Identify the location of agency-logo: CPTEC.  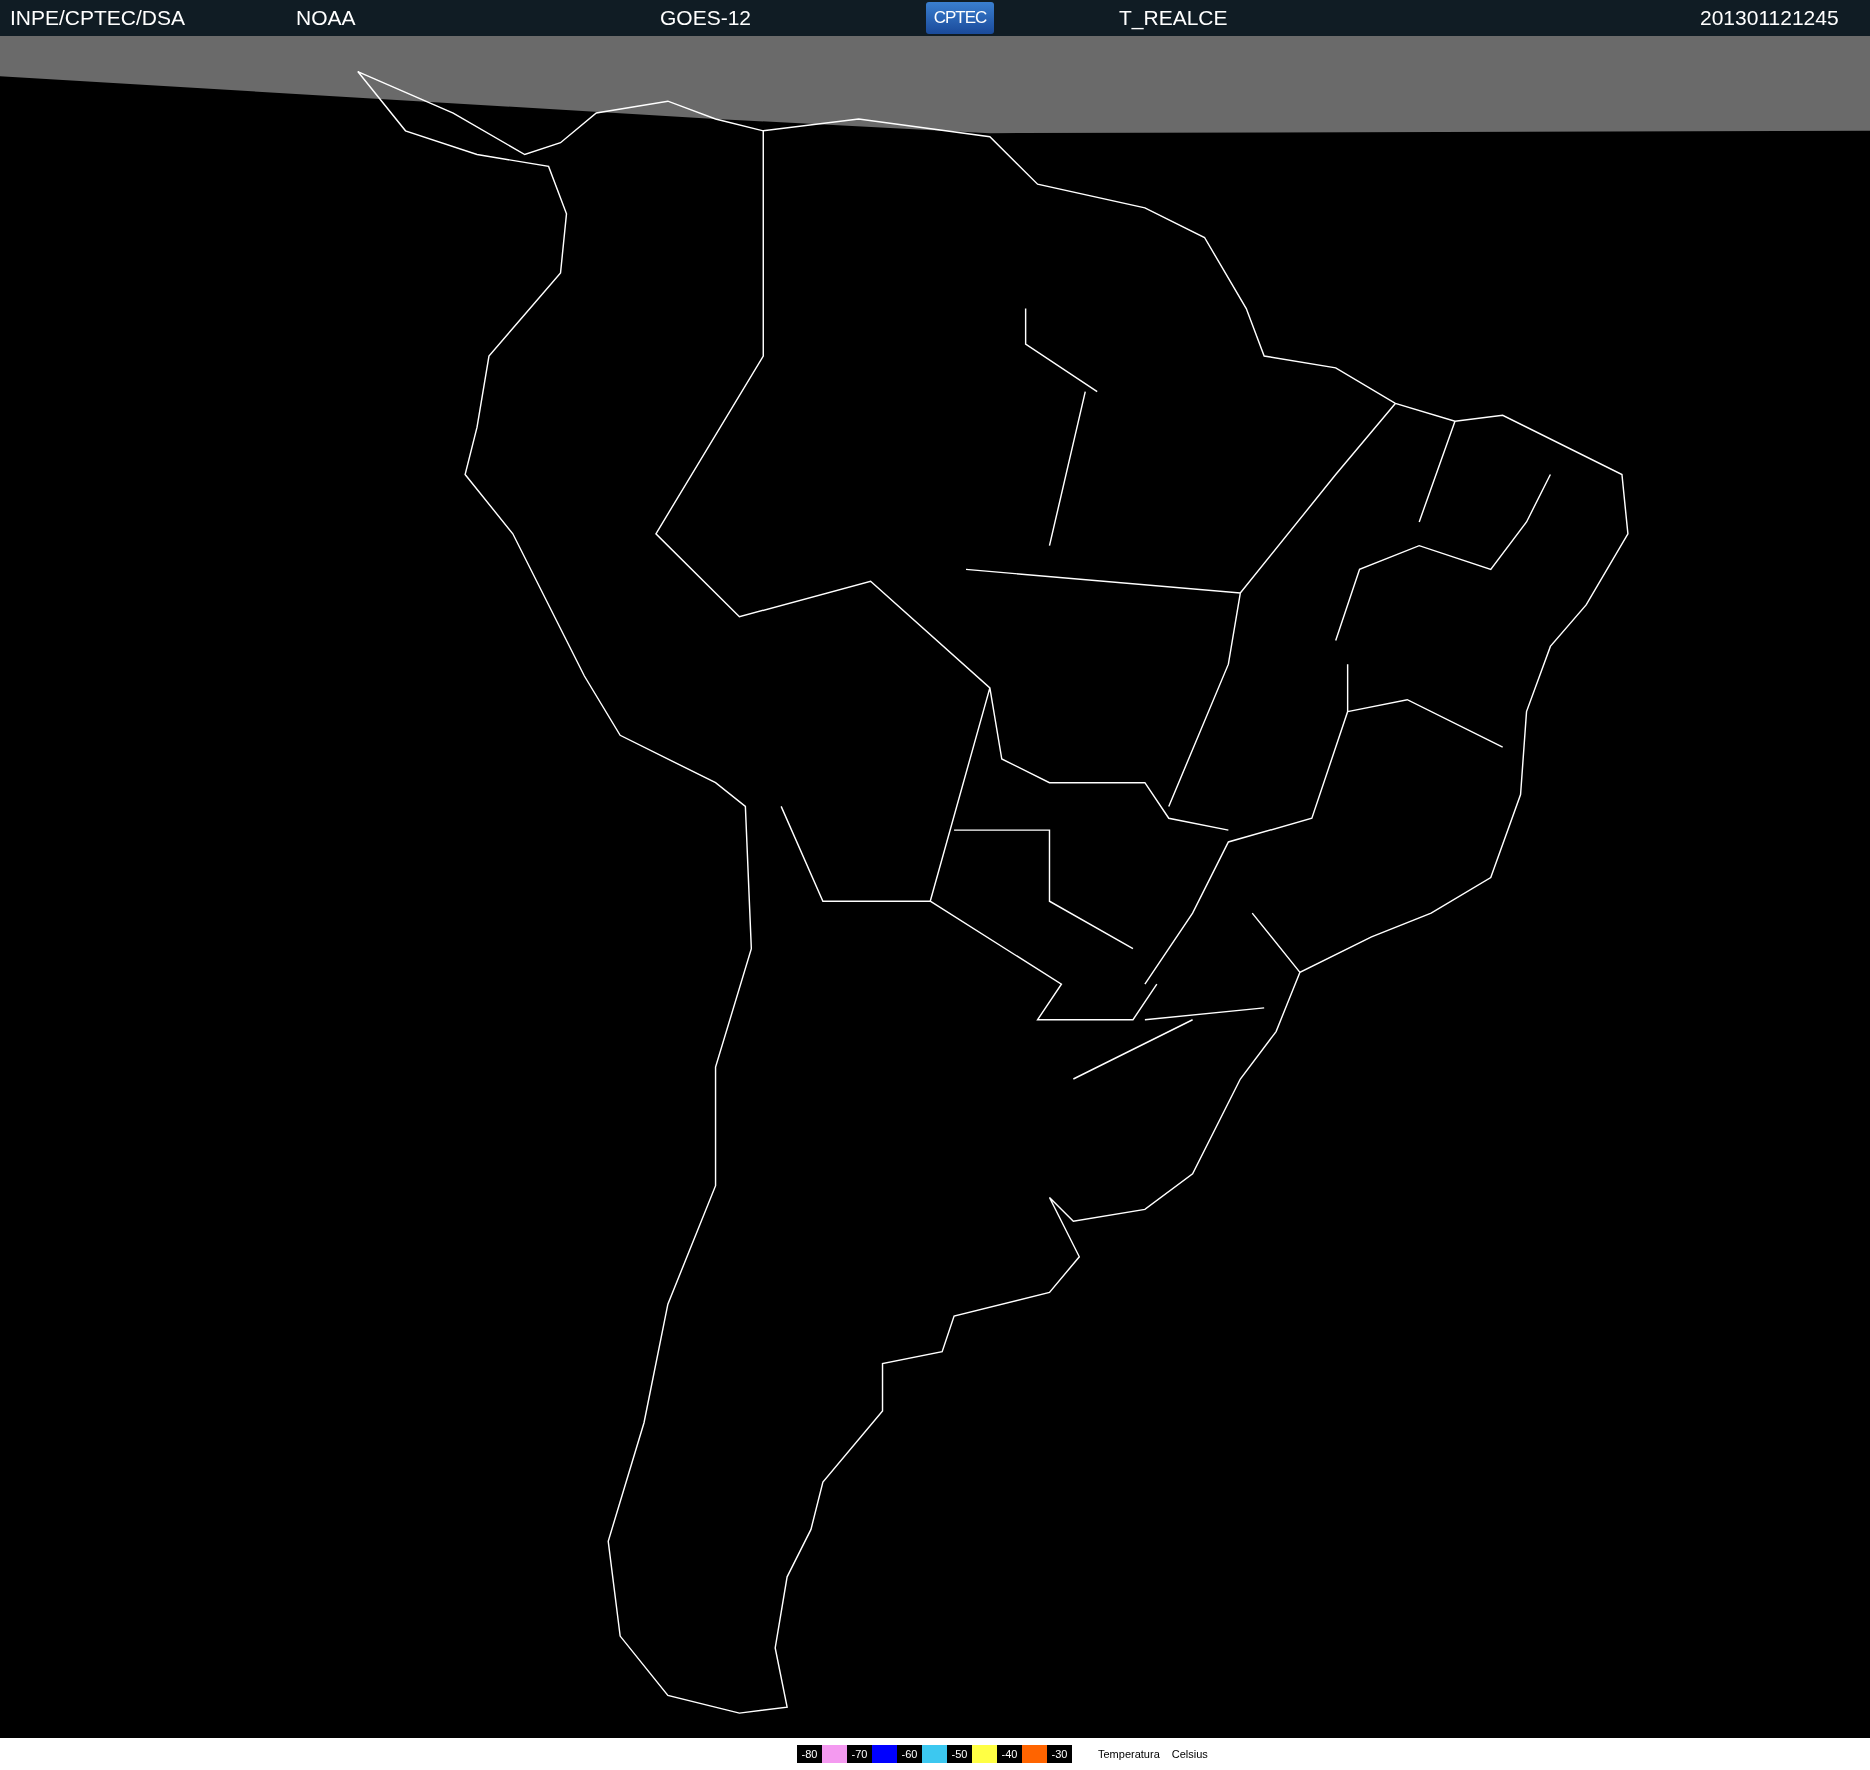
(960, 18).